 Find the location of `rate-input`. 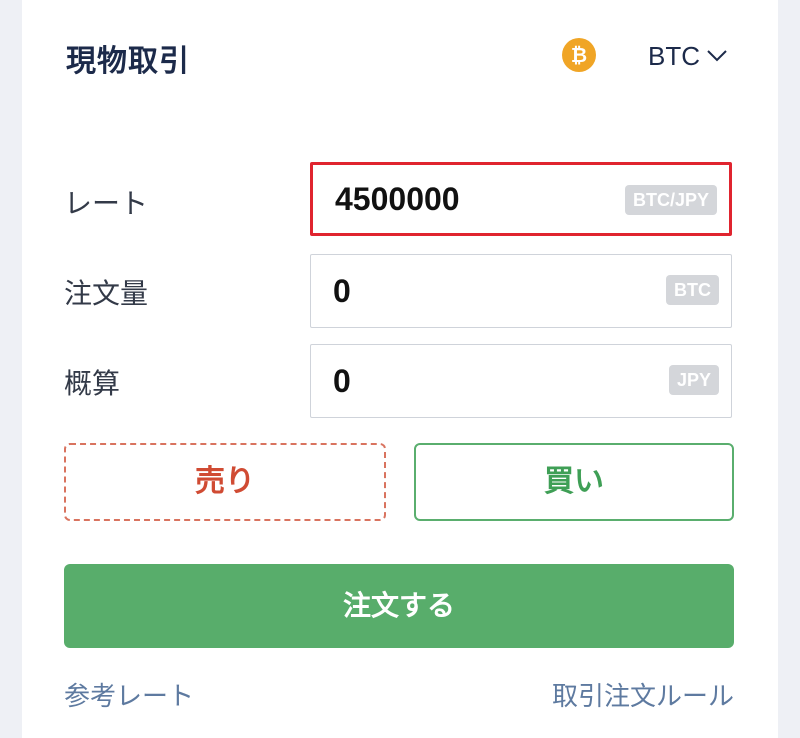

rate-input is located at coordinates (465, 199).